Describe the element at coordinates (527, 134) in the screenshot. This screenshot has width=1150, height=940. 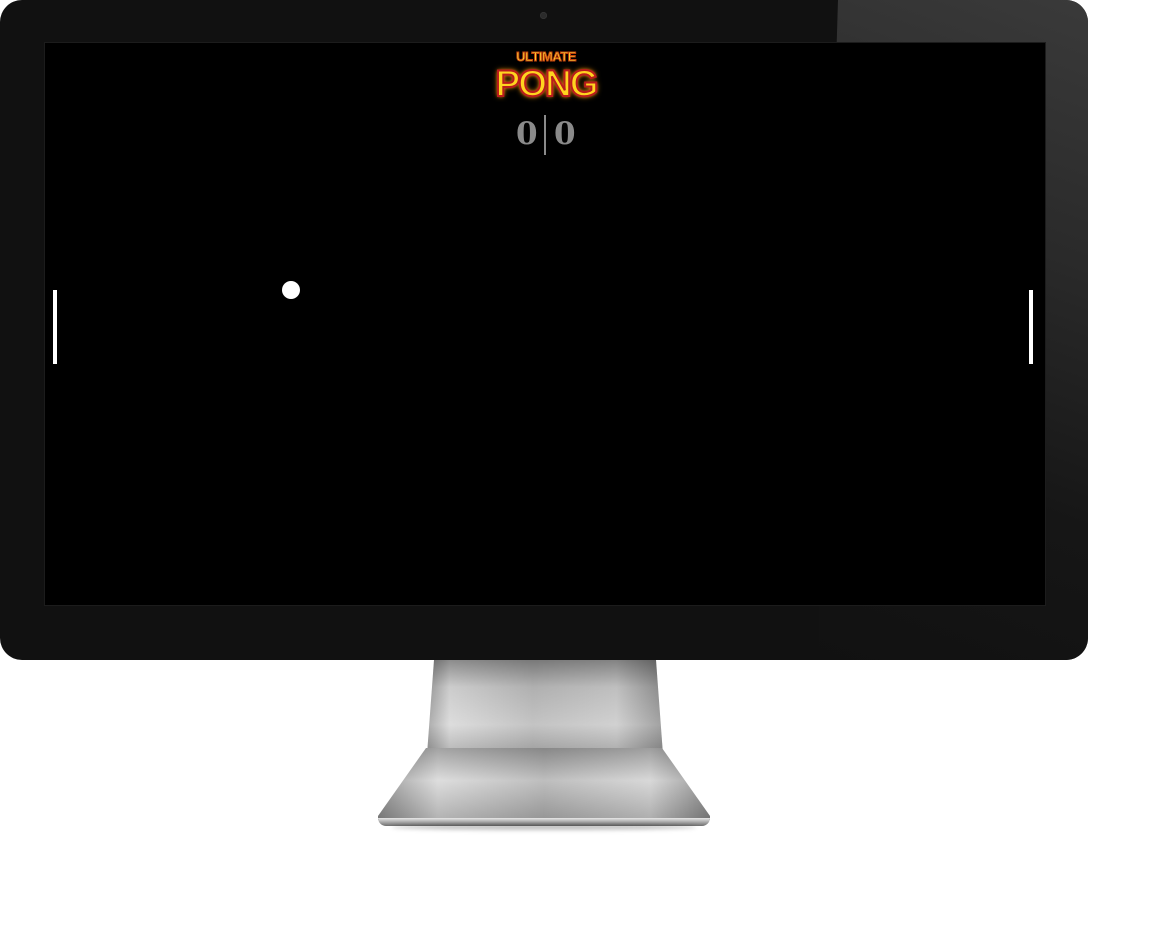
I see `left-player-score: 0` at that location.